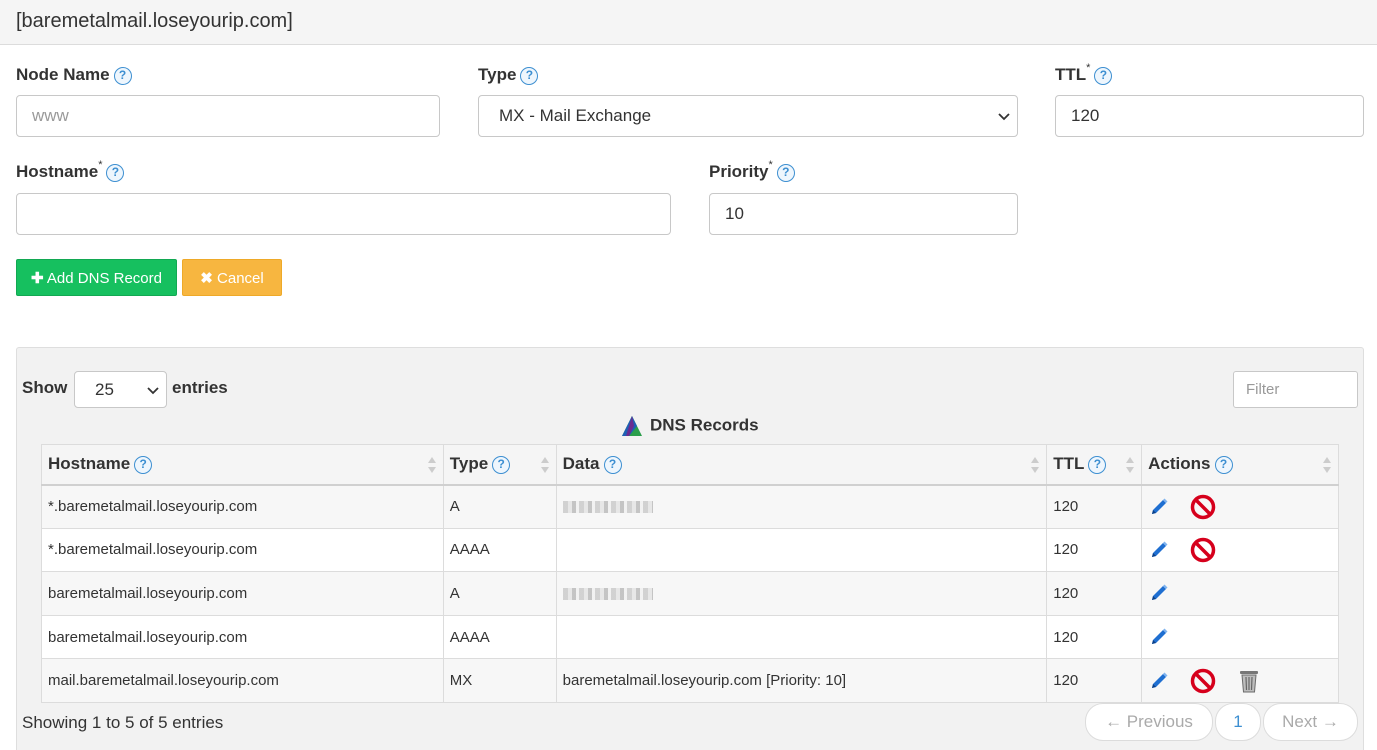 Image resolution: width=1377 pixels, height=750 pixels. I want to click on type-select-value: MX - Mail Exchange, so click(575, 115).